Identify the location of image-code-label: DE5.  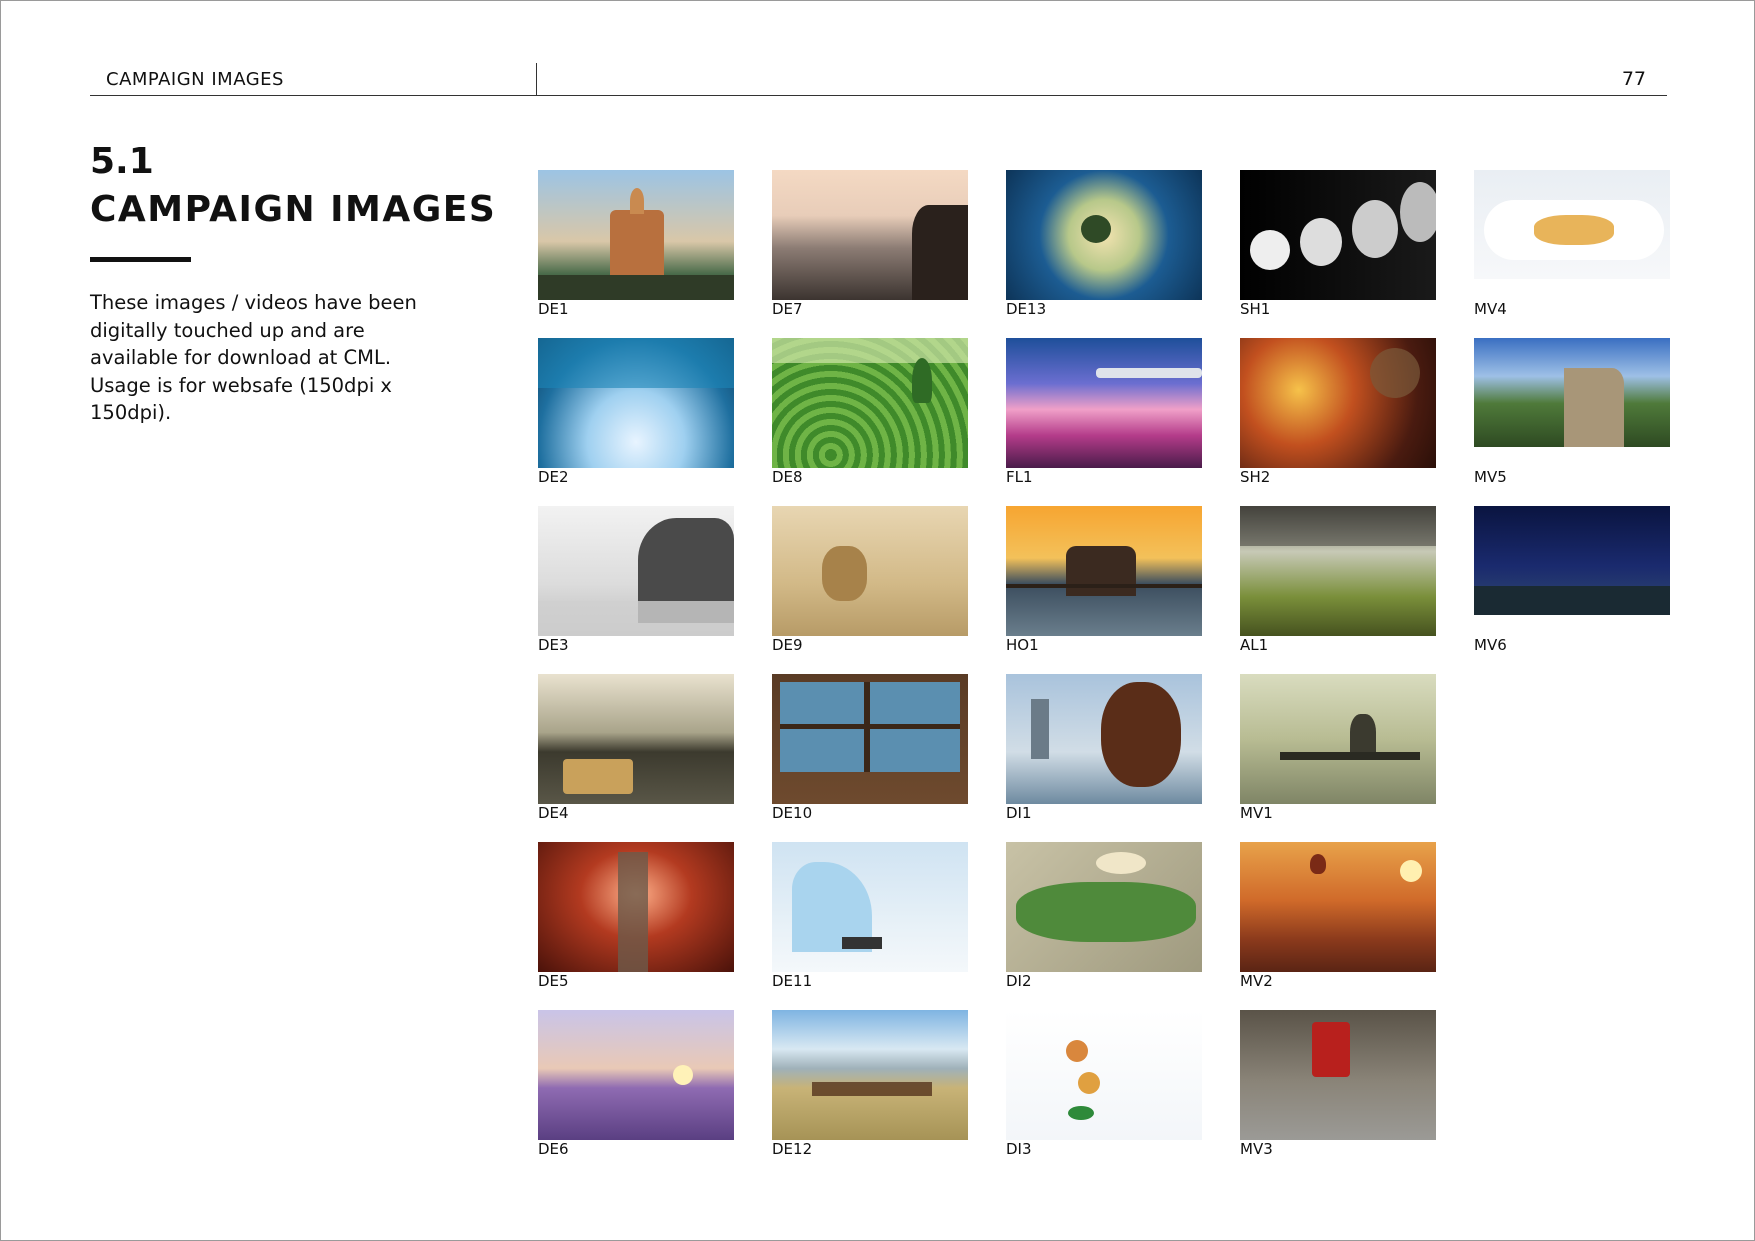
(553, 981).